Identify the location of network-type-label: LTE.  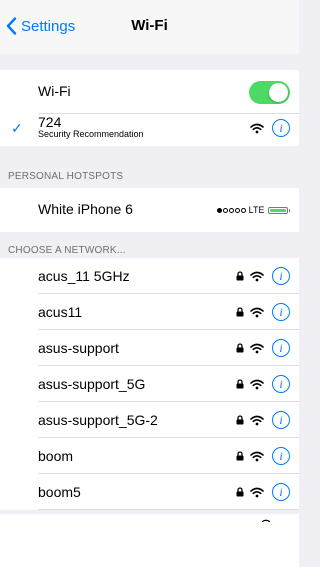
(256, 210).